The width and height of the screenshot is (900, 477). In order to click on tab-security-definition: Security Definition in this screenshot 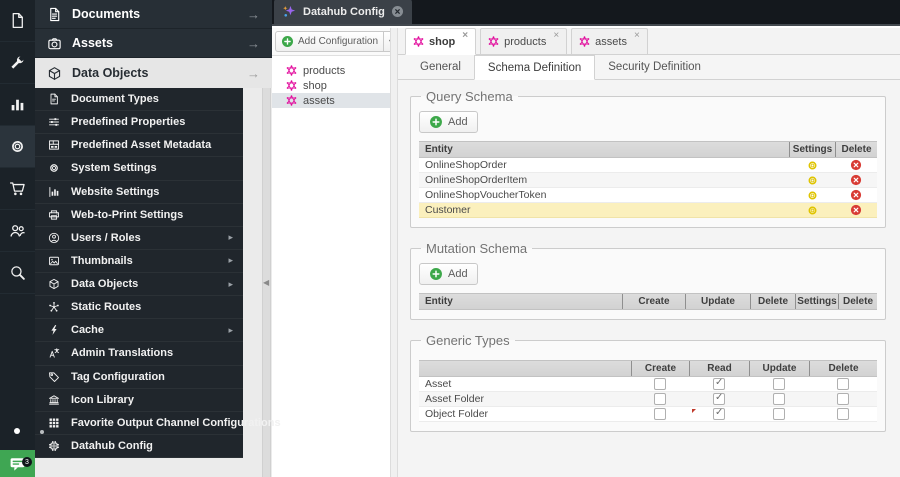, I will do `click(654, 66)`.